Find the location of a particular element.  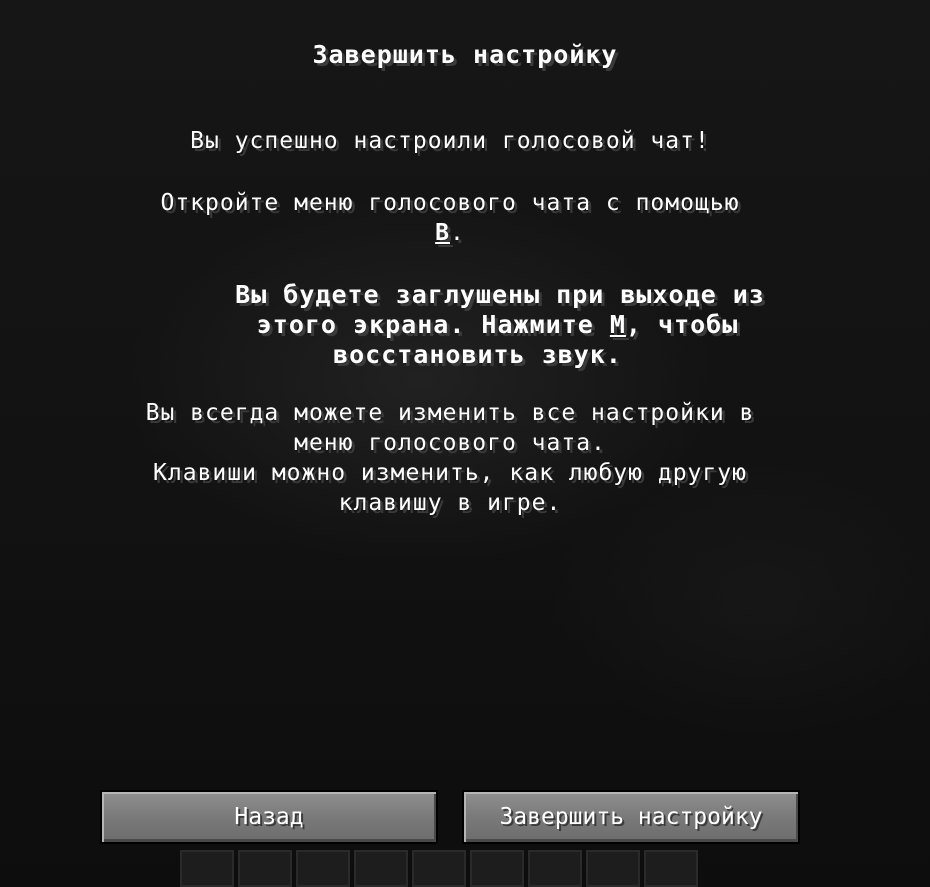

mute-warning-line2: этого экрана. Нажмите M, чтобы is located at coordinates (465, 324).